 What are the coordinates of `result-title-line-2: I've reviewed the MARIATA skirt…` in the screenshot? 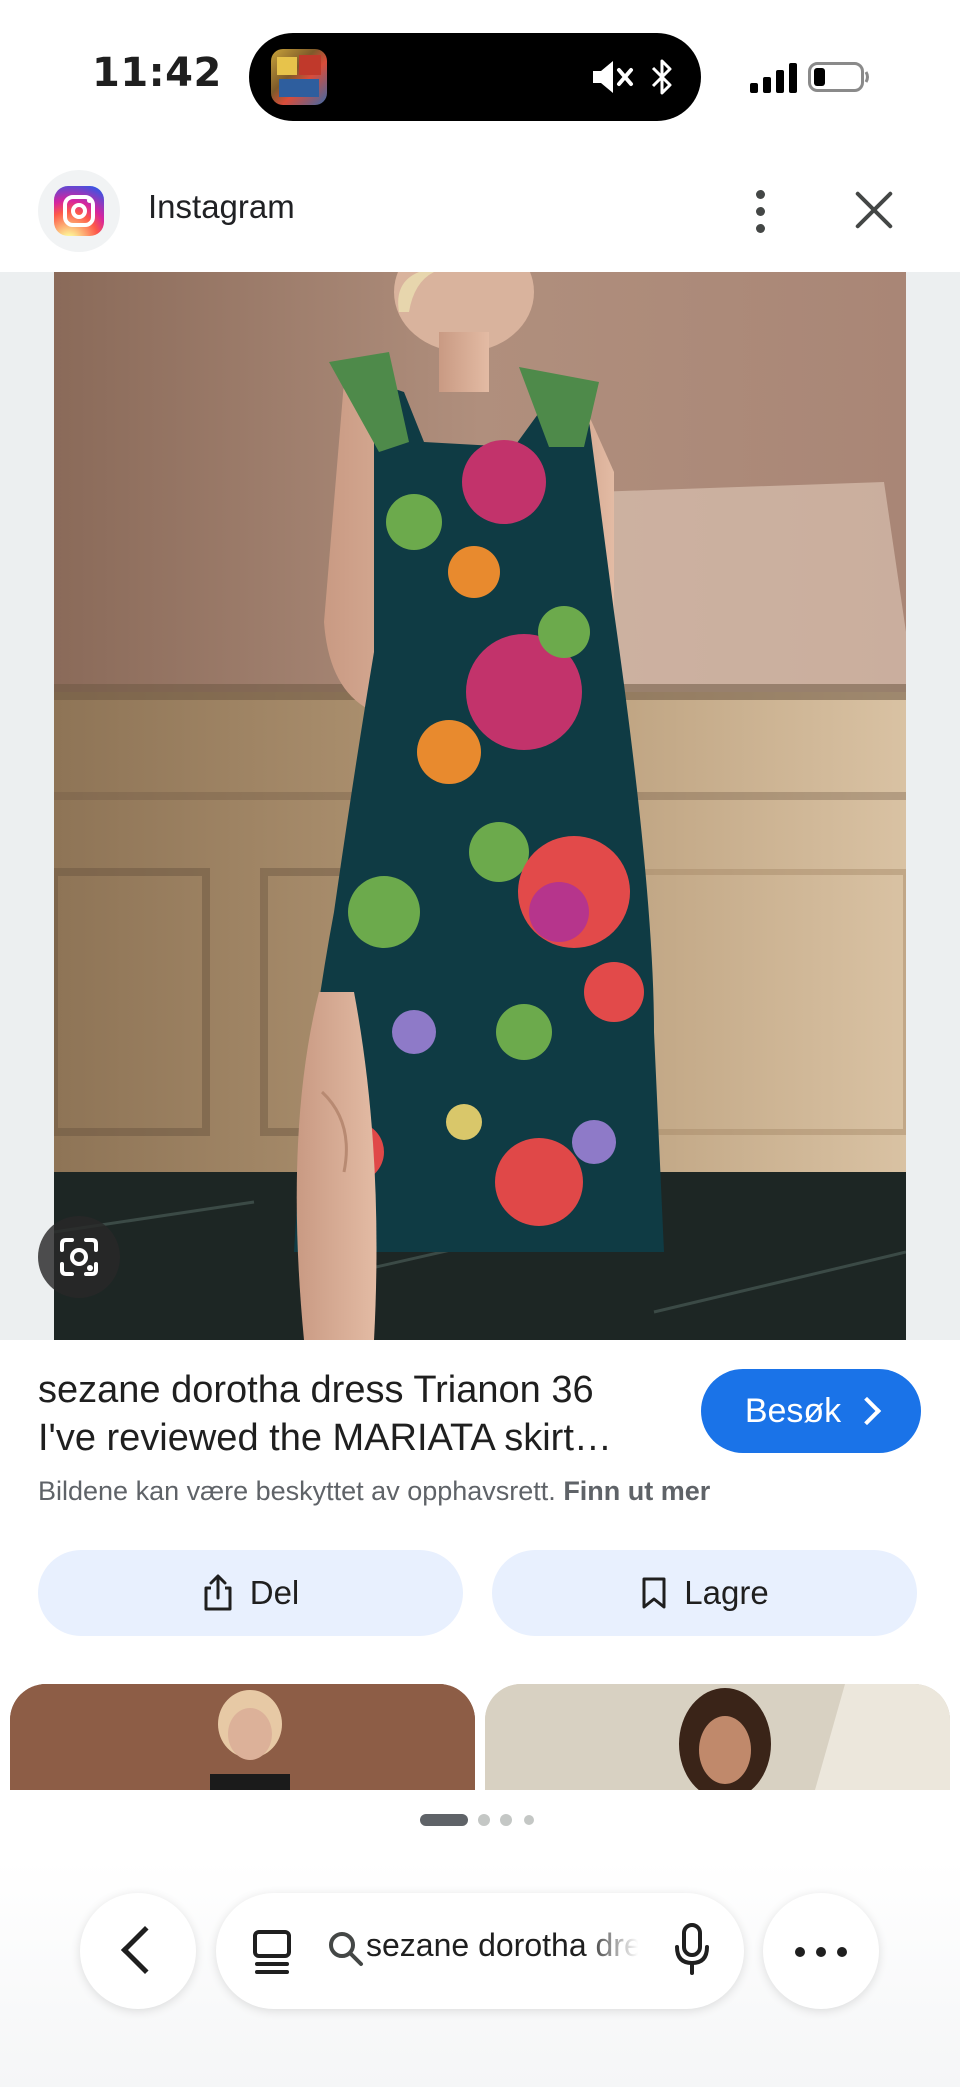 It's located at (325, 1438).